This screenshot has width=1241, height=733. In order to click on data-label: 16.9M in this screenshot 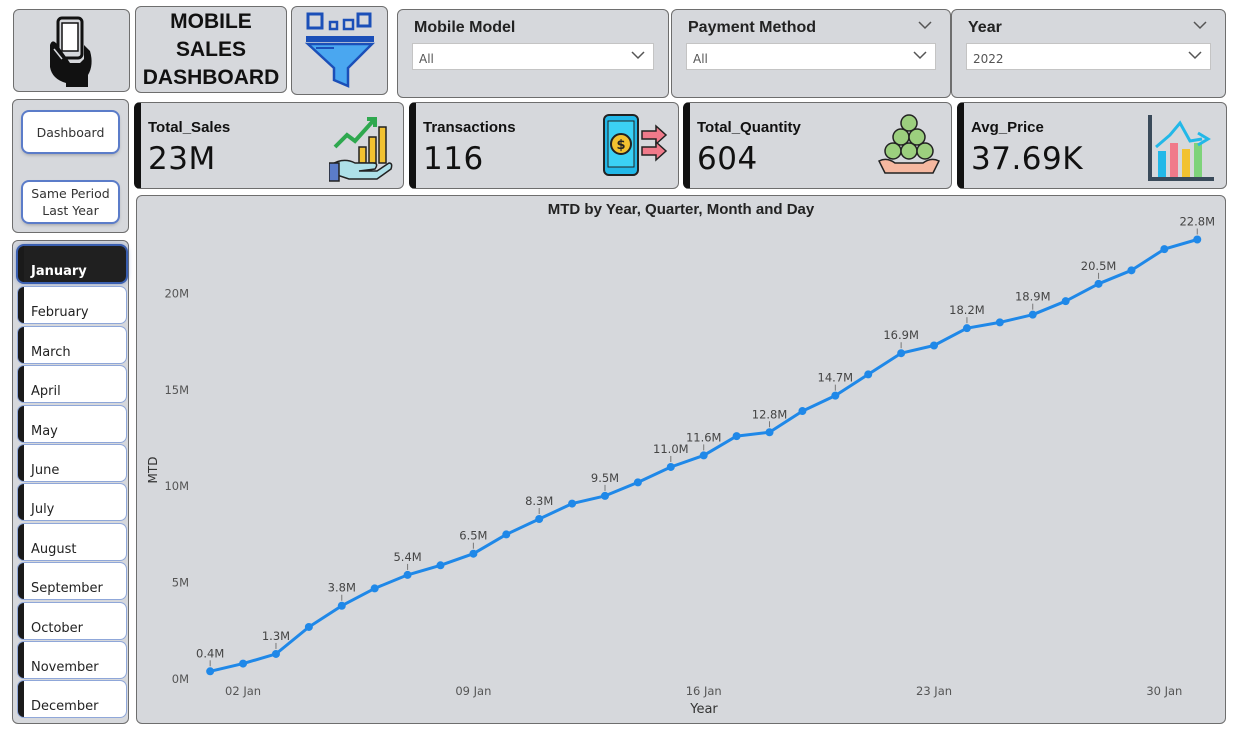, I will do `click(901, 335)`.